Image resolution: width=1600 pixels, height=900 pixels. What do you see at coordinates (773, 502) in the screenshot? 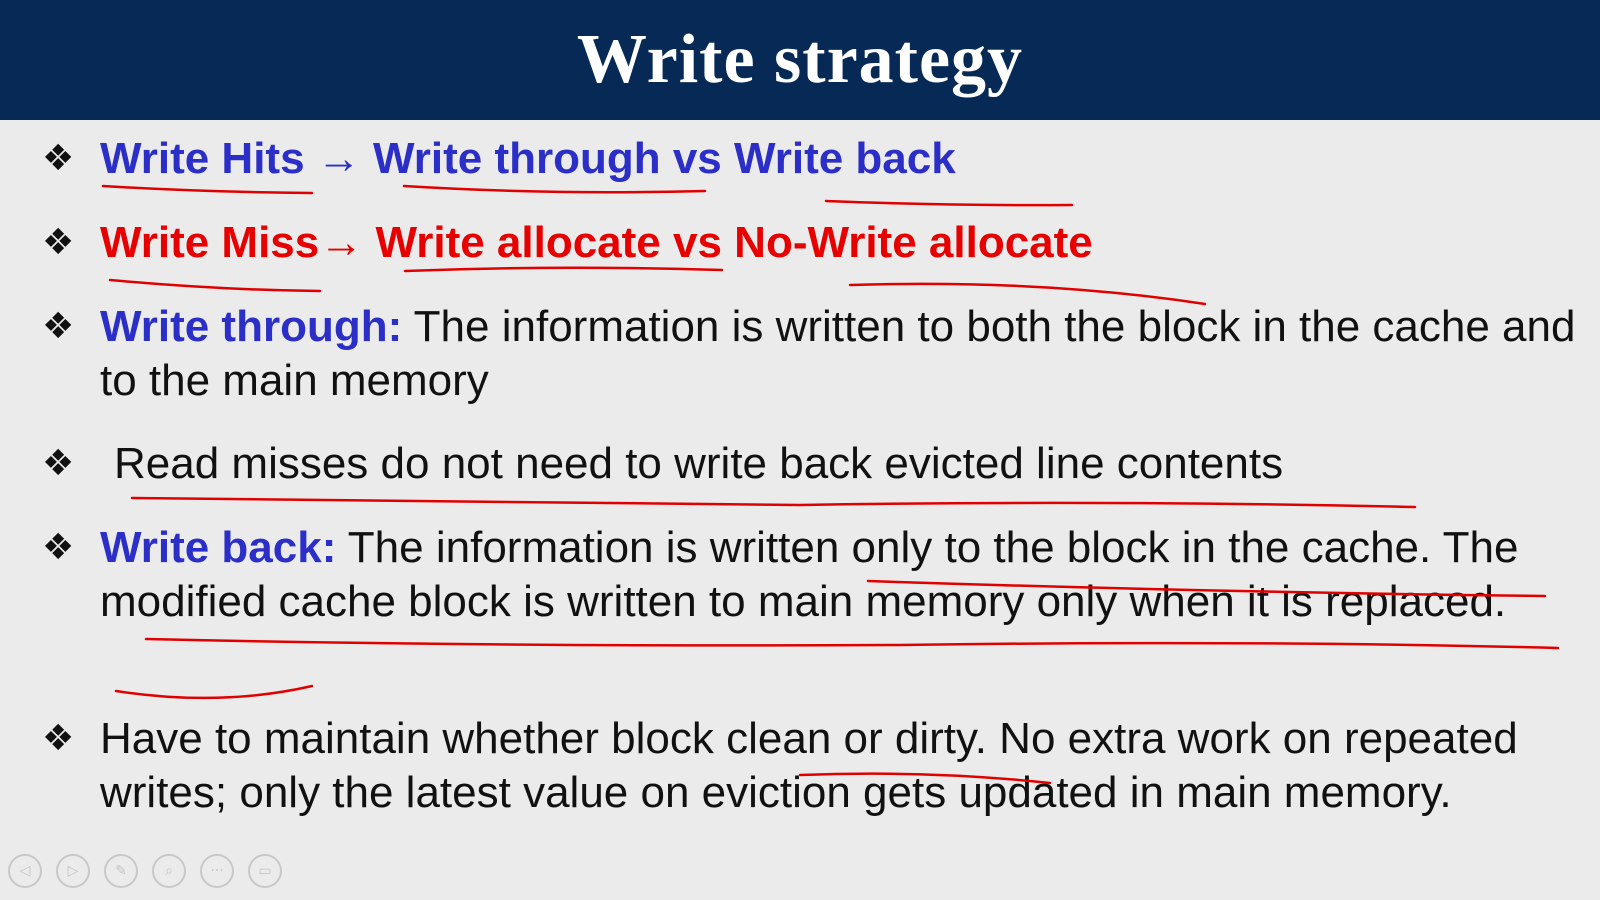
I see `underline-read-misses` at bounding box center [773, 502].